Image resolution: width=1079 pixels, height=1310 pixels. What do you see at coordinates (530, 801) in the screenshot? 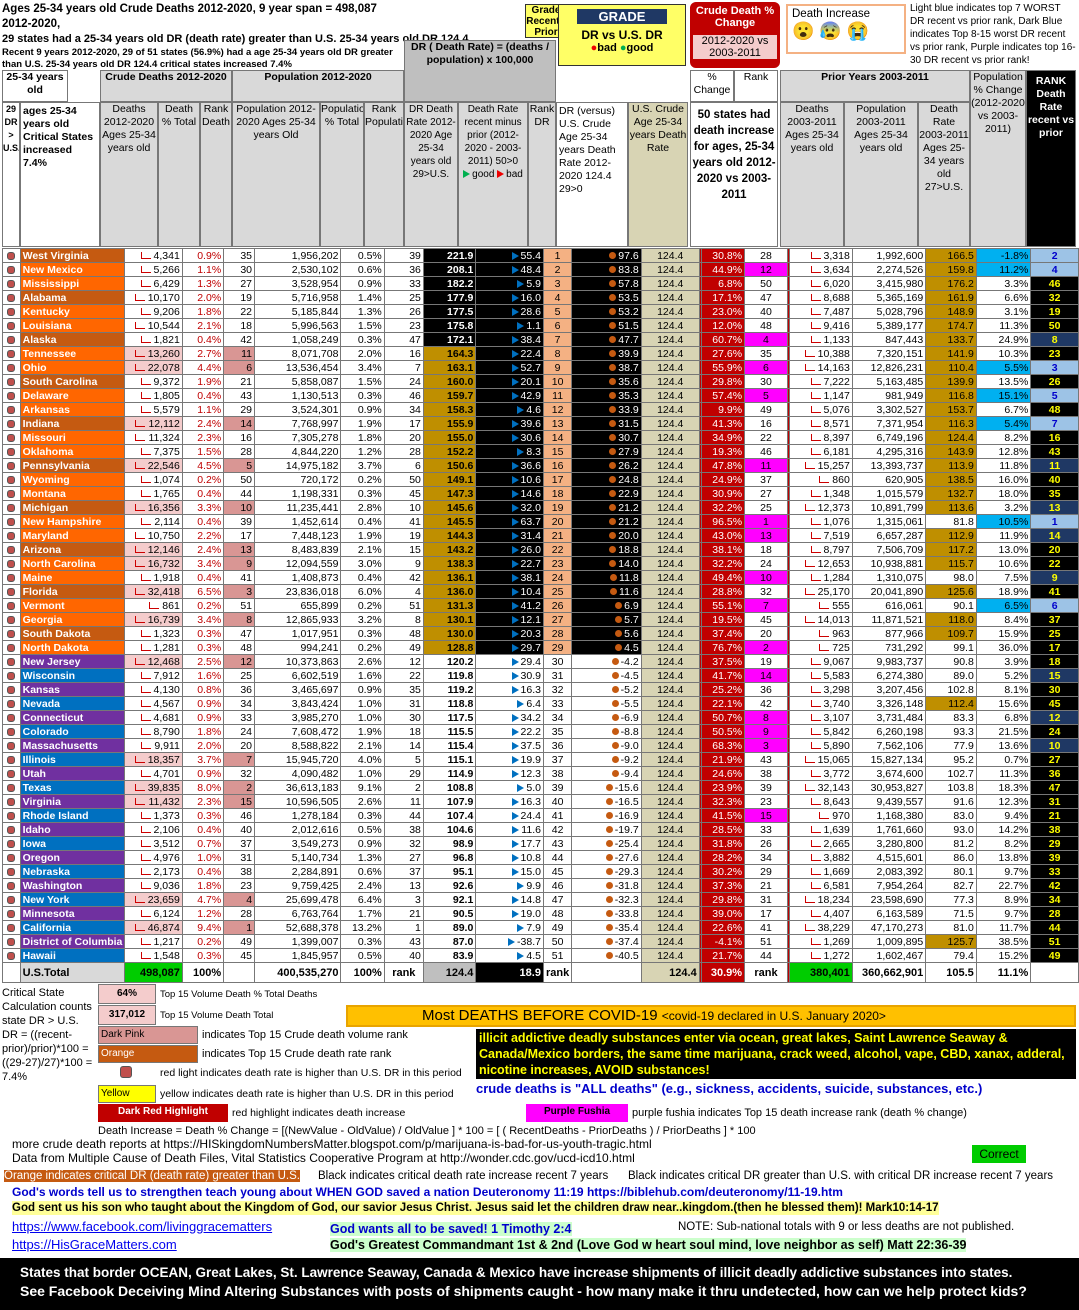
I see `cell-text: 16.3` at bounding box center [530, 801].